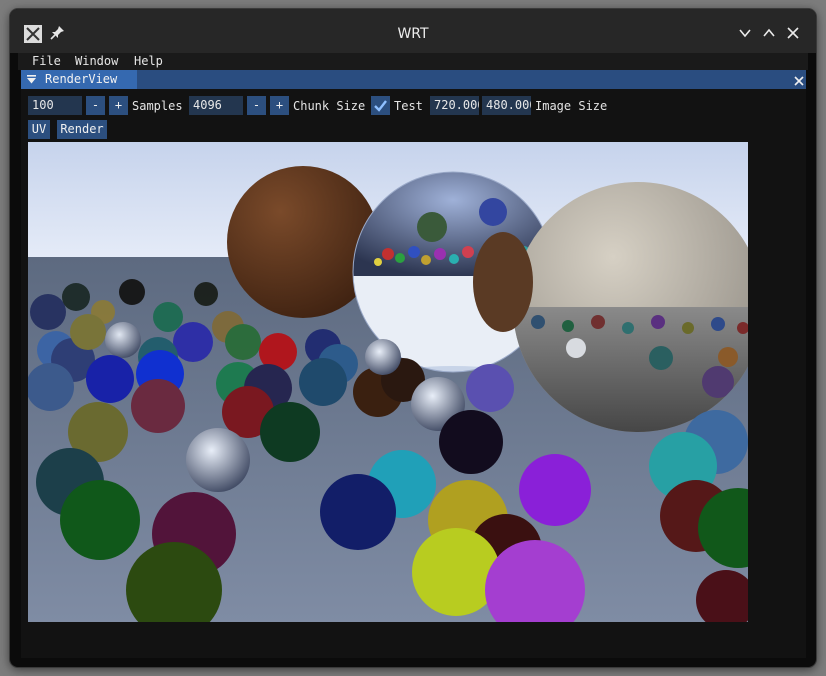 This screenshot has height=676, width=826. What do you see at coordinates (571, 106) in the screenshot?
I see `image-size-label: Image Size` at bounding box center [571, 106].